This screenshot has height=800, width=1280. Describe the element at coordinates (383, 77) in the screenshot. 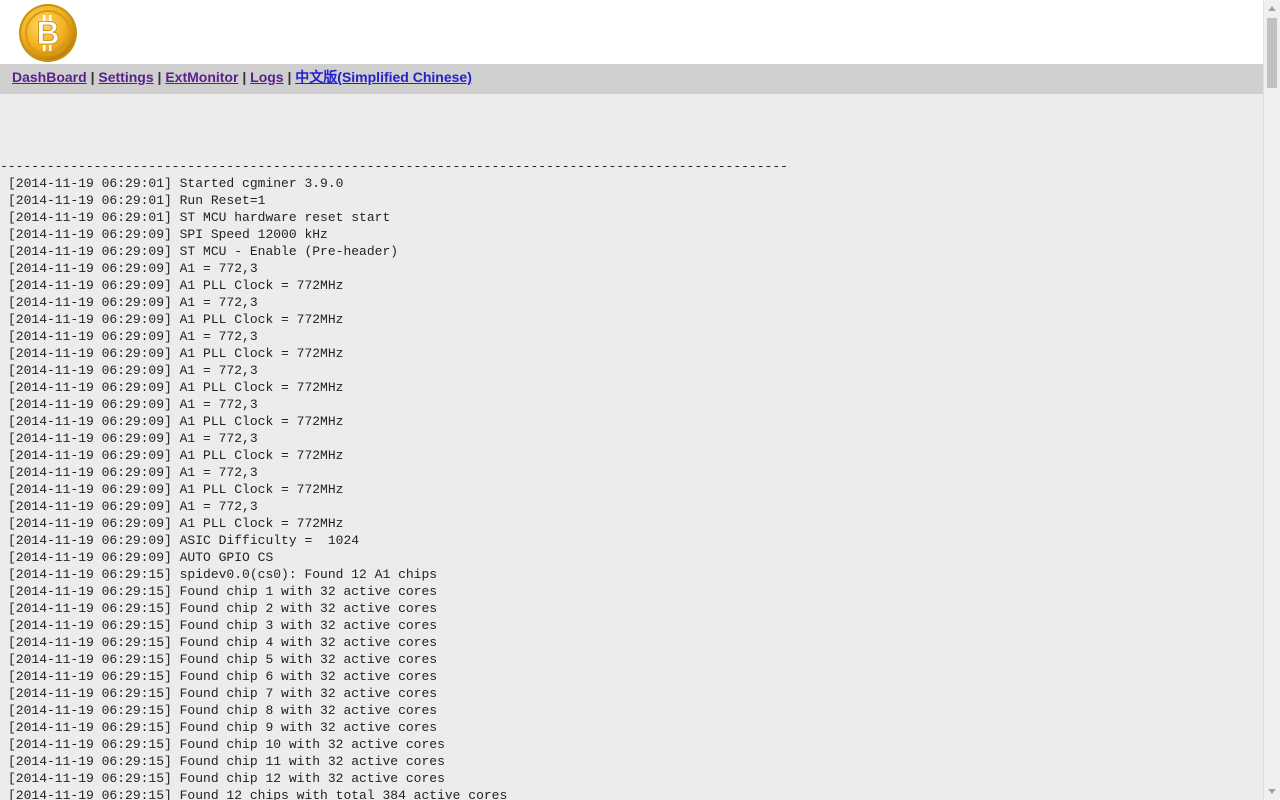

I see `nav-link-chinese: 中文版(Simplified Chinese)` at that location.